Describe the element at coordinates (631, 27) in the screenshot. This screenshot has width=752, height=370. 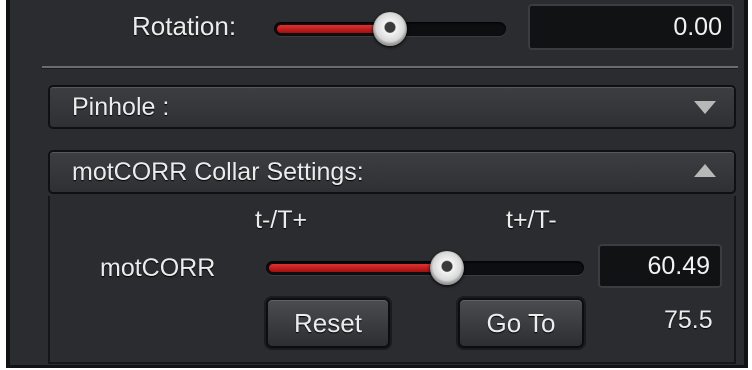
I see `rotation-value-field: 0.00` at that location.